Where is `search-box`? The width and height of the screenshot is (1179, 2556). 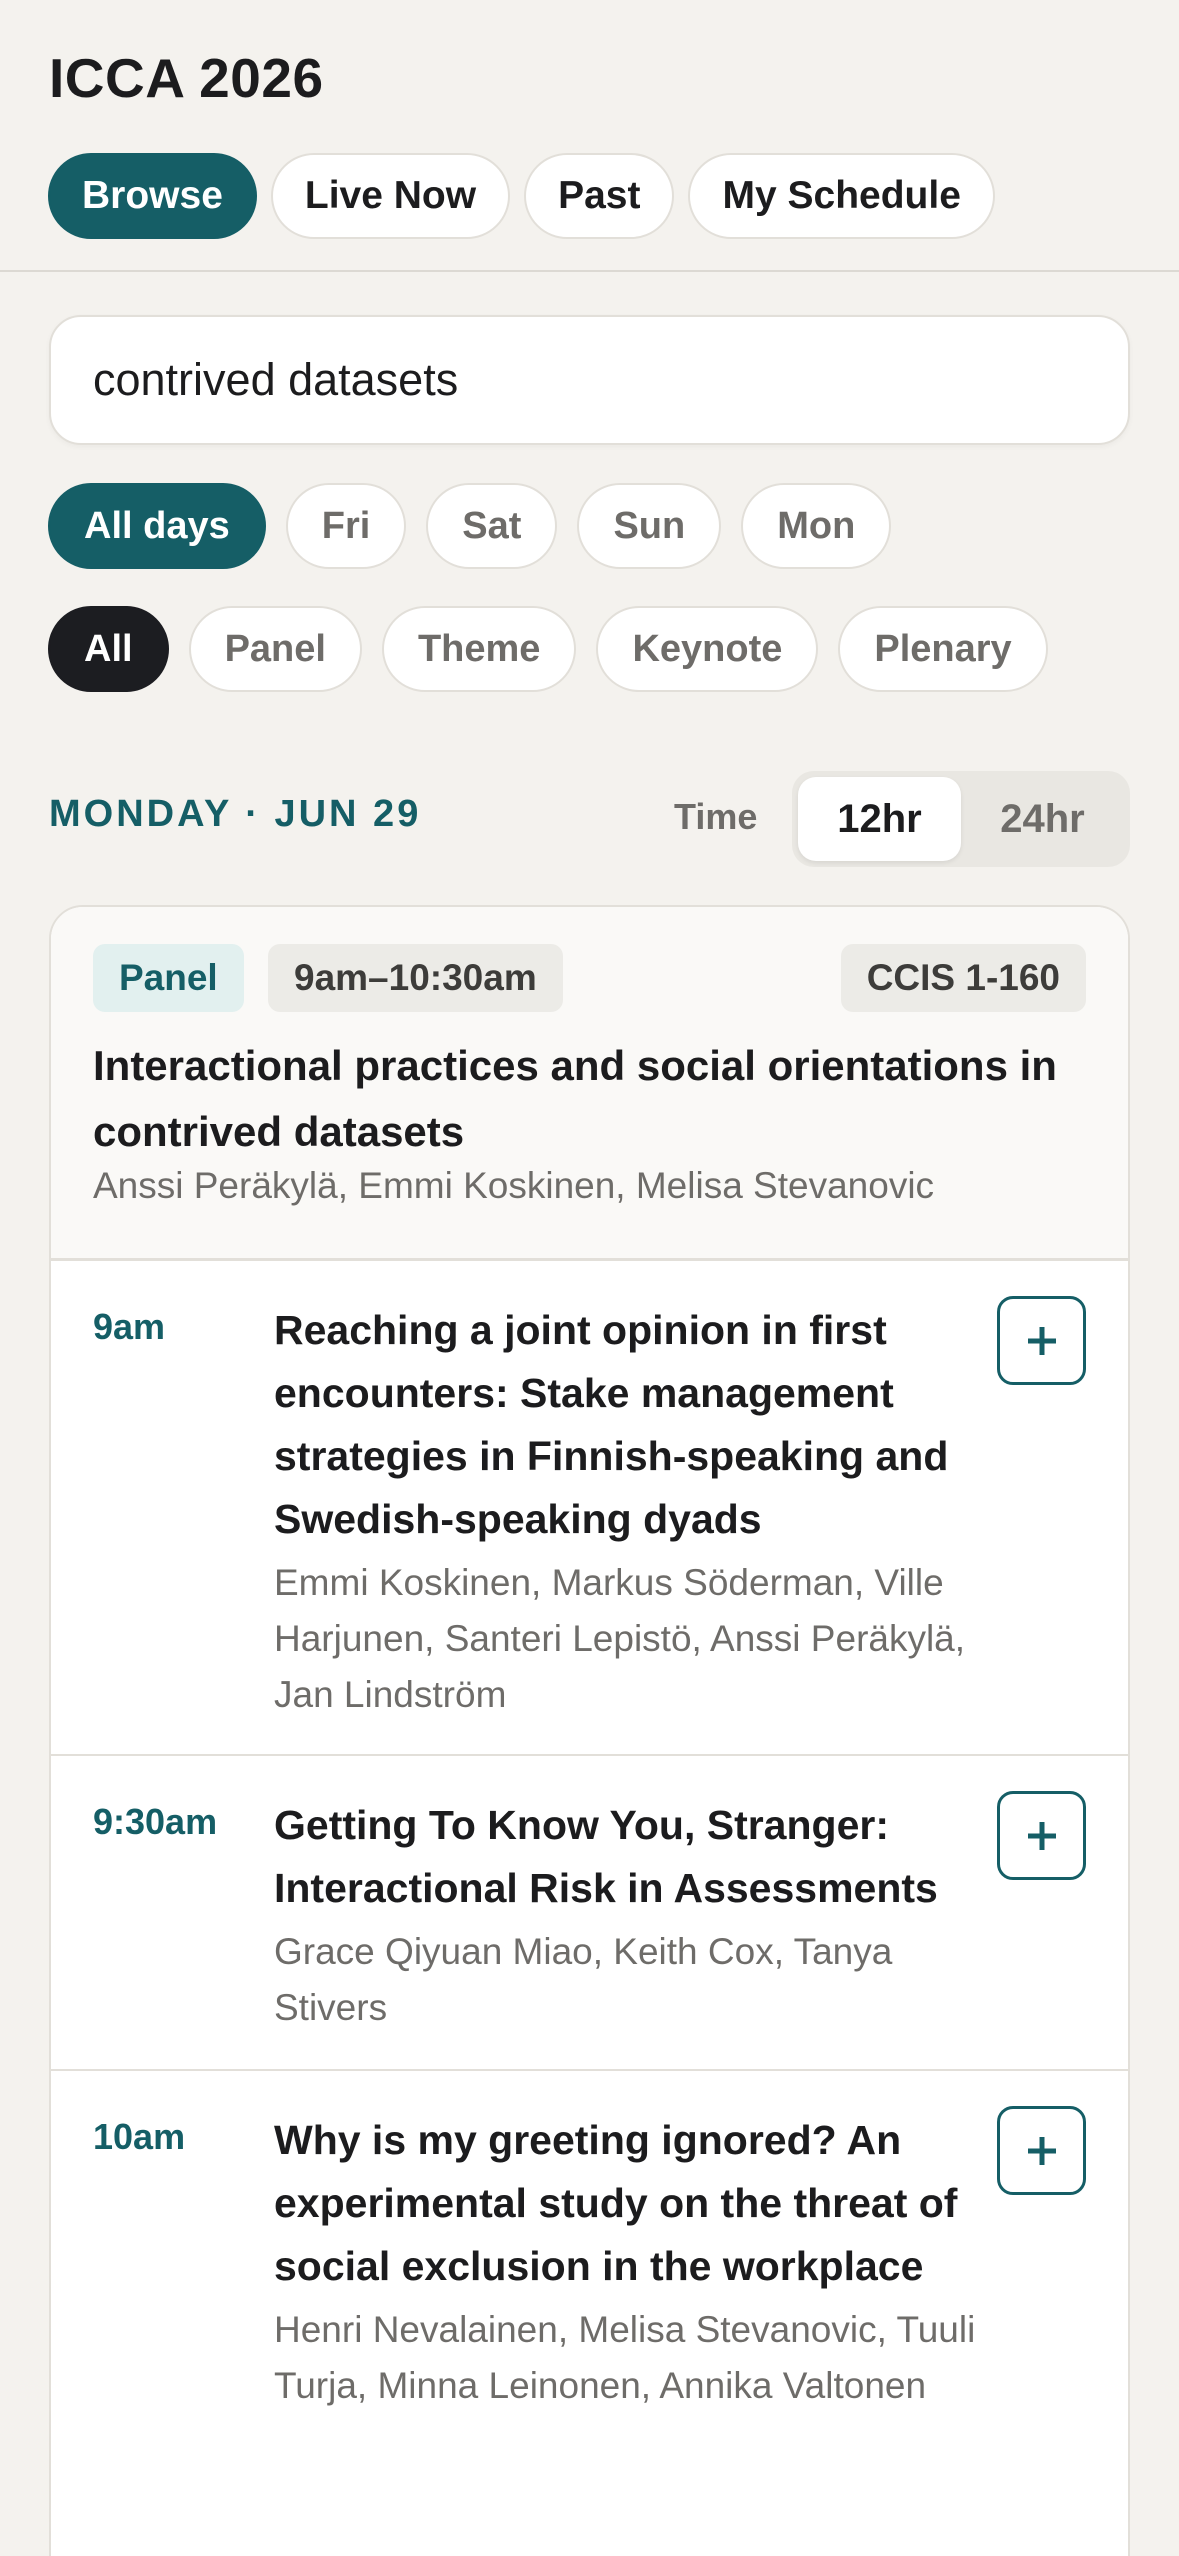
search-box is located at coordinates (589, 380).